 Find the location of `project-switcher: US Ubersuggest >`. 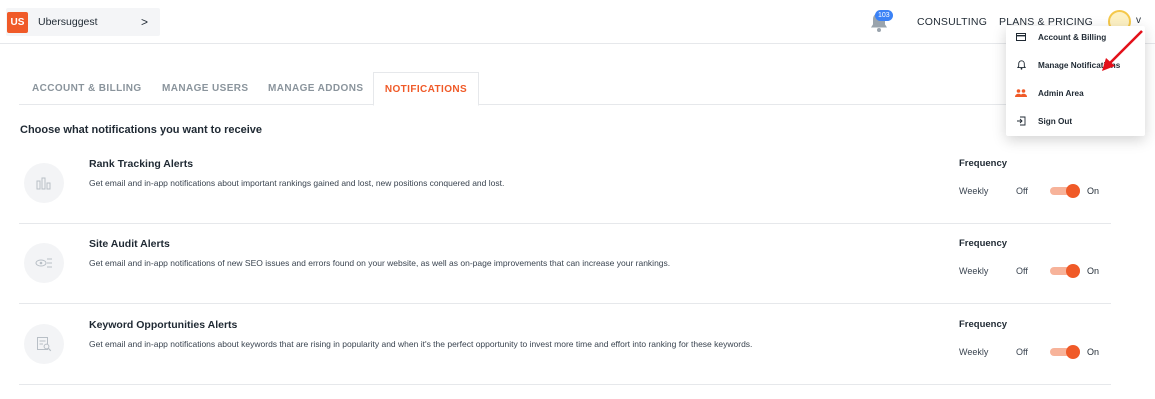

project-switcher: US Ubersuggest > is located at coordinates (83, 22).